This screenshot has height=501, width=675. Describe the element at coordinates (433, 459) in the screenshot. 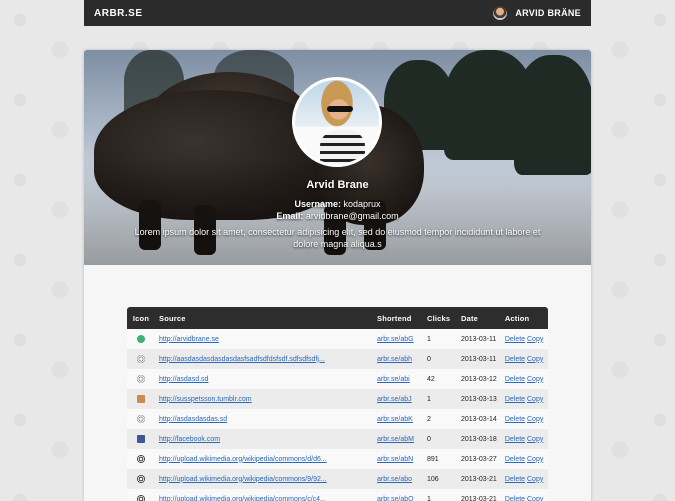

I see `clicks-count: 891` at that location.